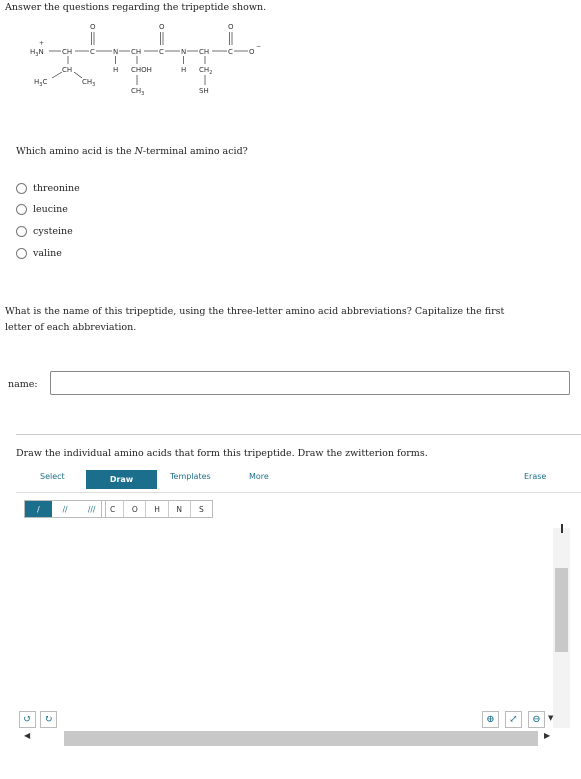 The width and height of the screenshot is (581, 779). What do you see at coordinates (205, 71) in the screenshot?
I see `ch2-label: CH2` at bounding box center [205, 71].